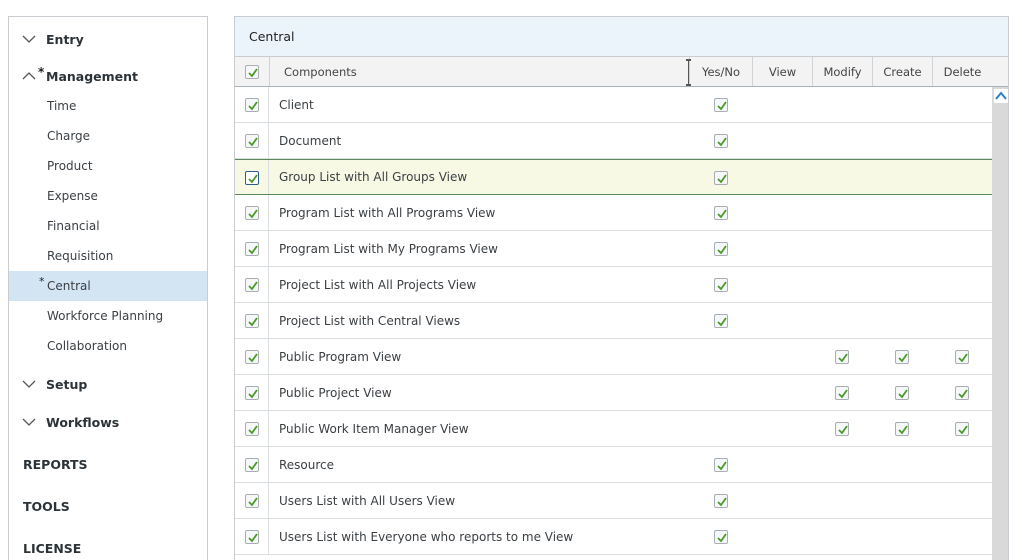  I want to click on sidebar-item-requisition: Requisition, so click(108, 256).